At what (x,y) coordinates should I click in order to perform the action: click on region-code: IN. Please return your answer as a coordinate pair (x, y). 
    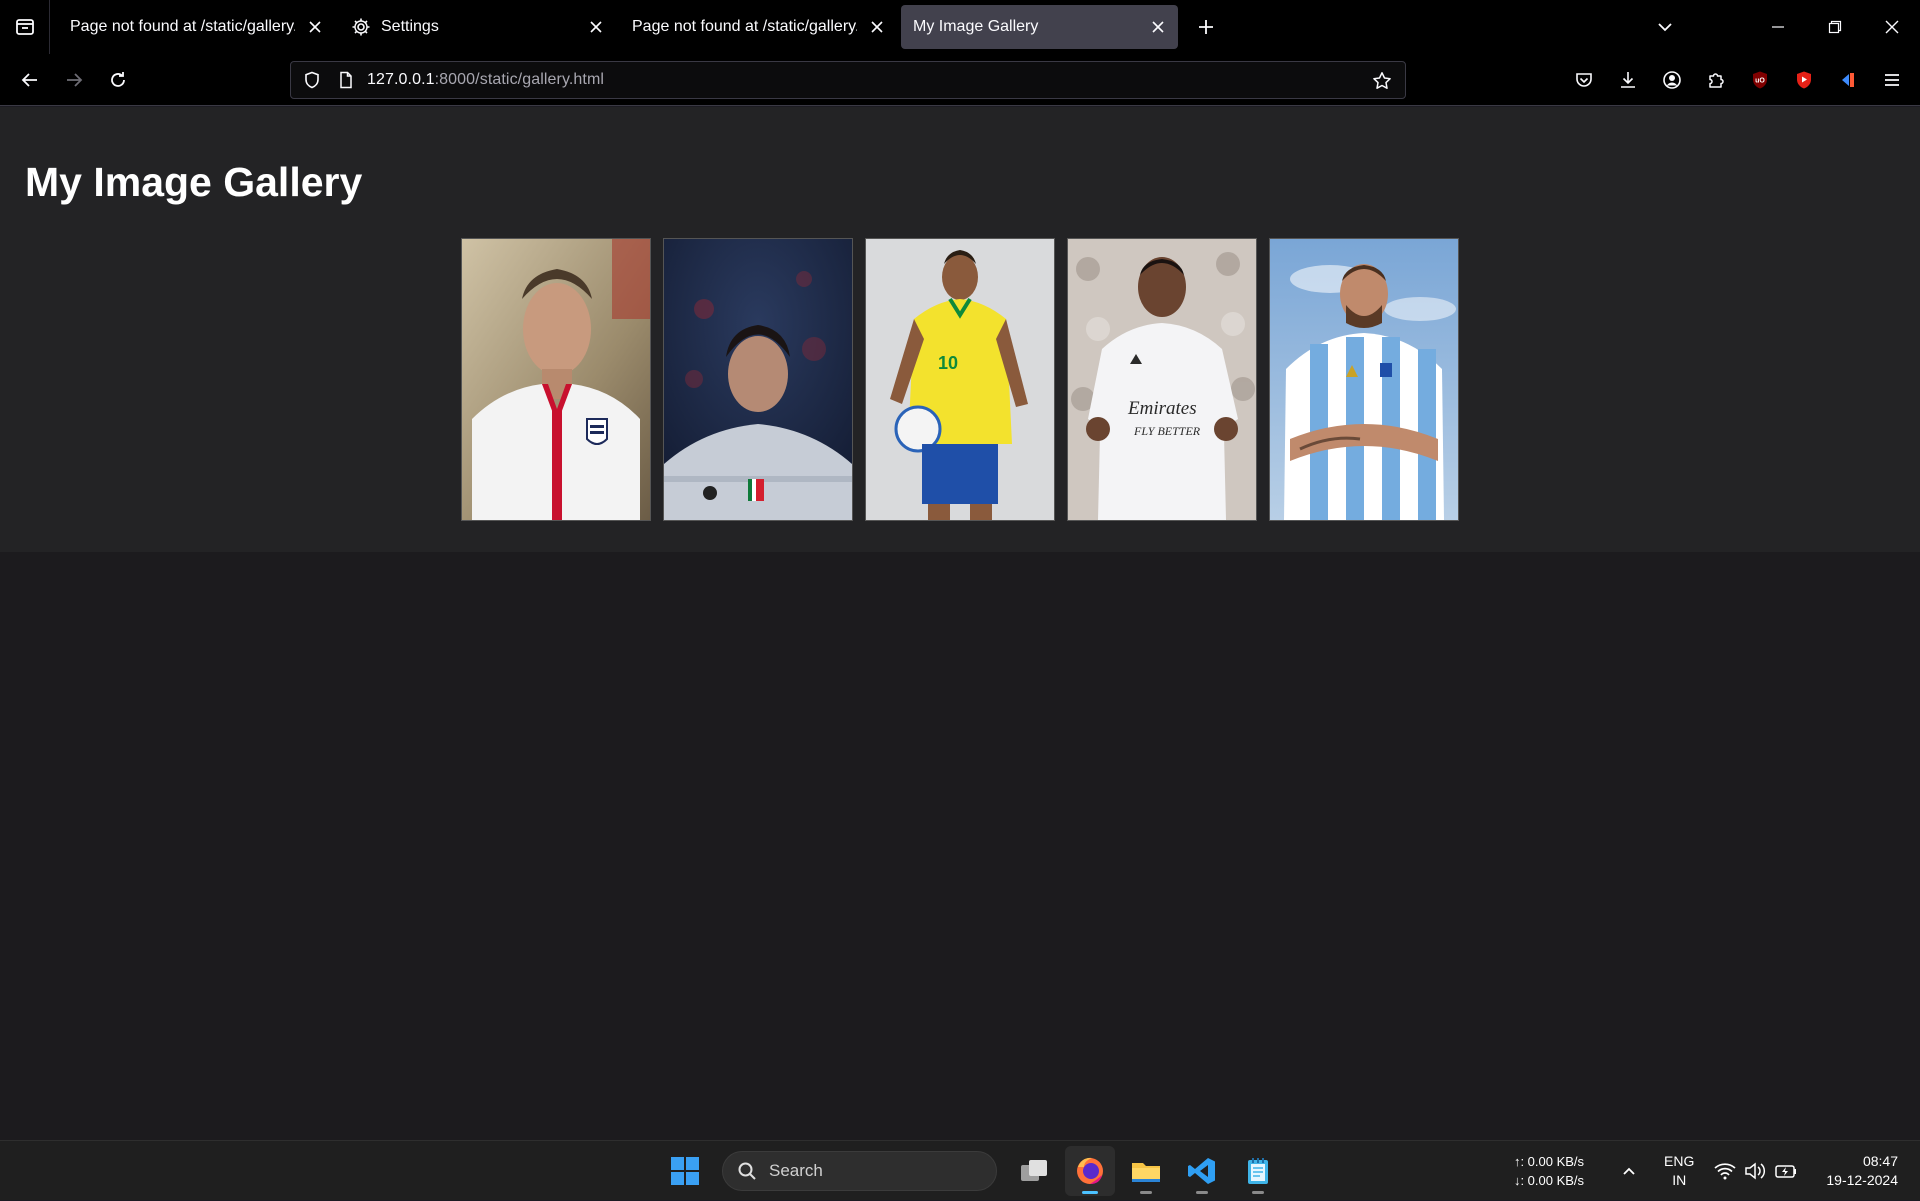
    Looking at the image, I should click on (1679, 1180).